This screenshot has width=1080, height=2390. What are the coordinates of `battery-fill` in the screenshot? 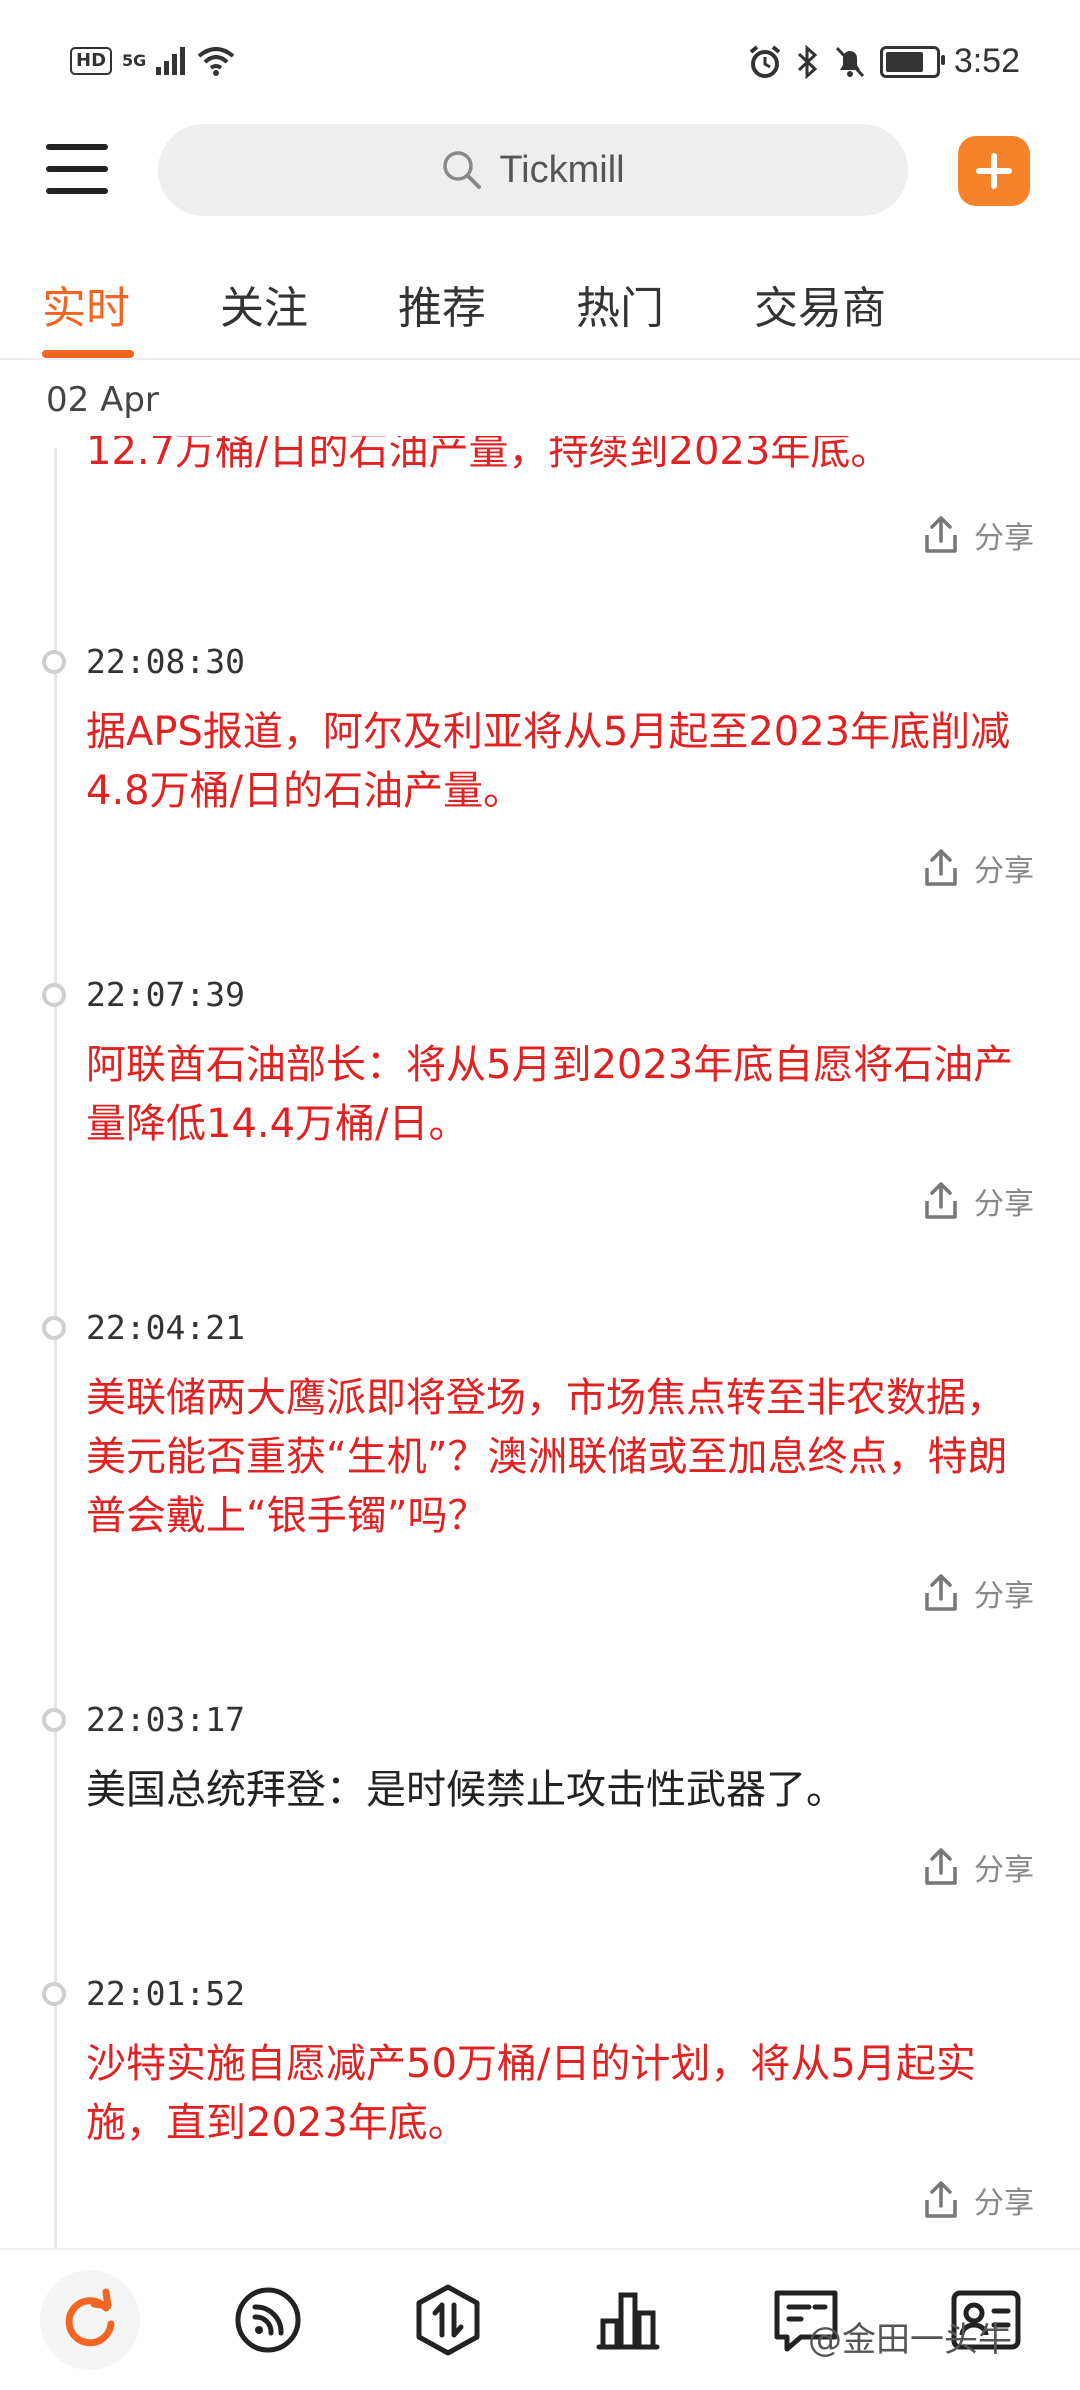 It's located at (904, 61).